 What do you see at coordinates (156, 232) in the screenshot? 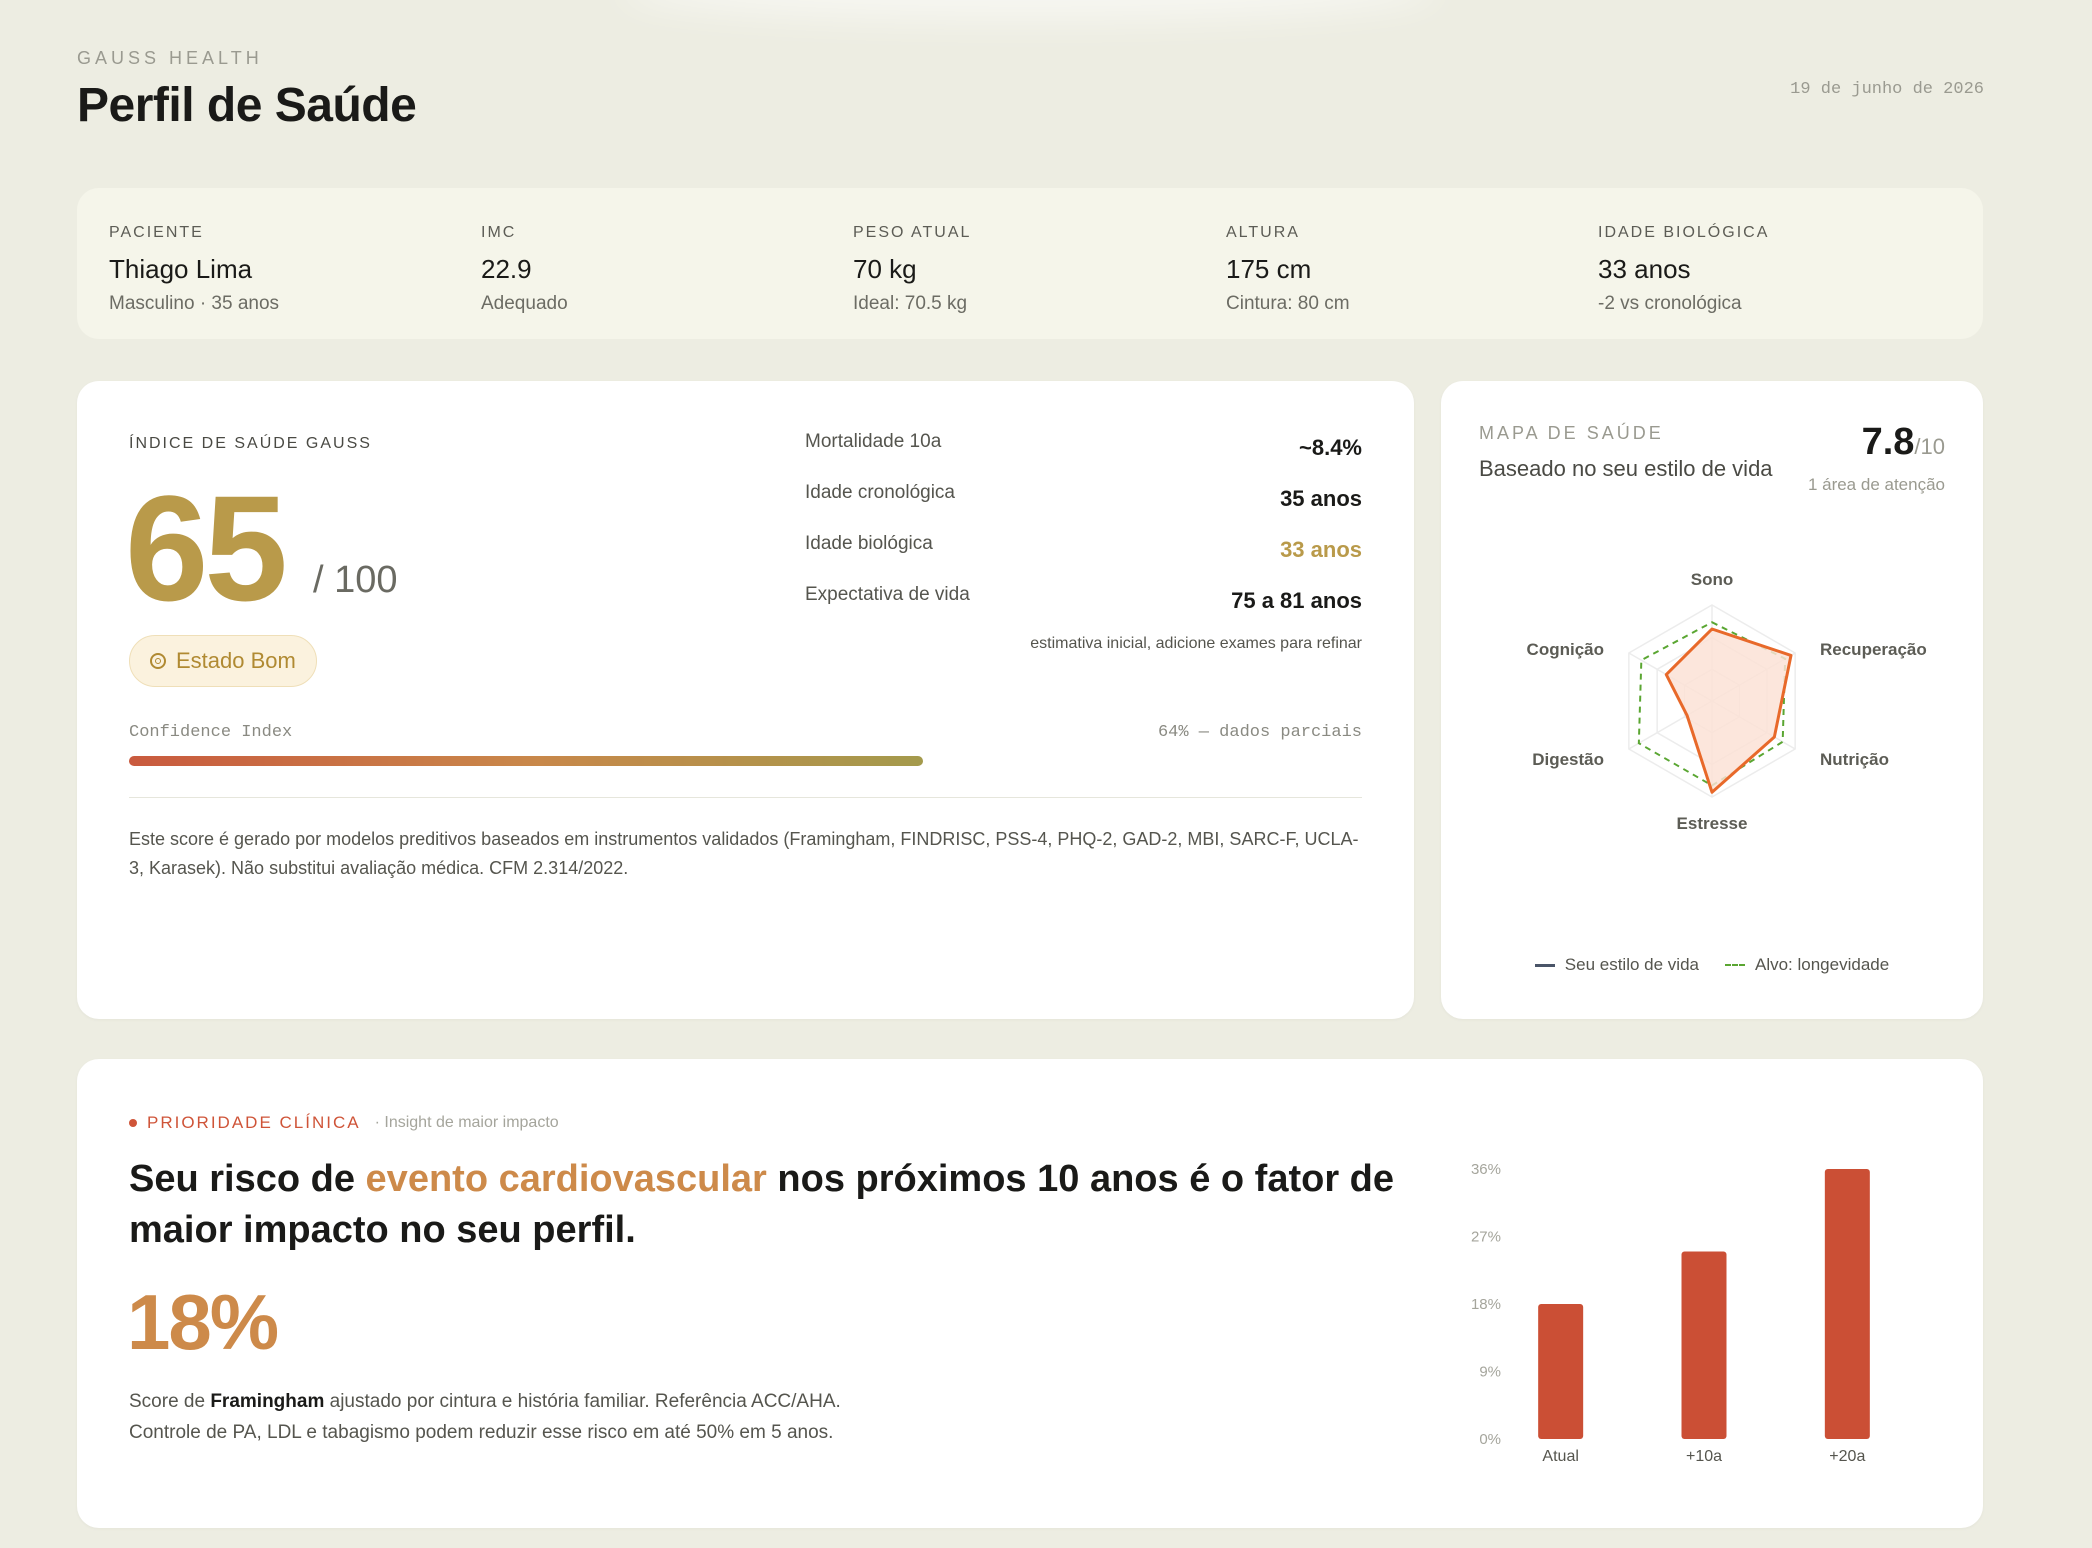
I see `patient-label: PACIENTE` at bounding box center [156, 232].